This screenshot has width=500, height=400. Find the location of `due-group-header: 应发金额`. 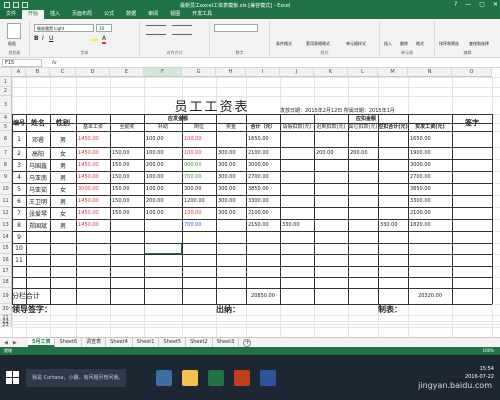

due-group-header: 应发金额 is located at coordinates (178, 118).